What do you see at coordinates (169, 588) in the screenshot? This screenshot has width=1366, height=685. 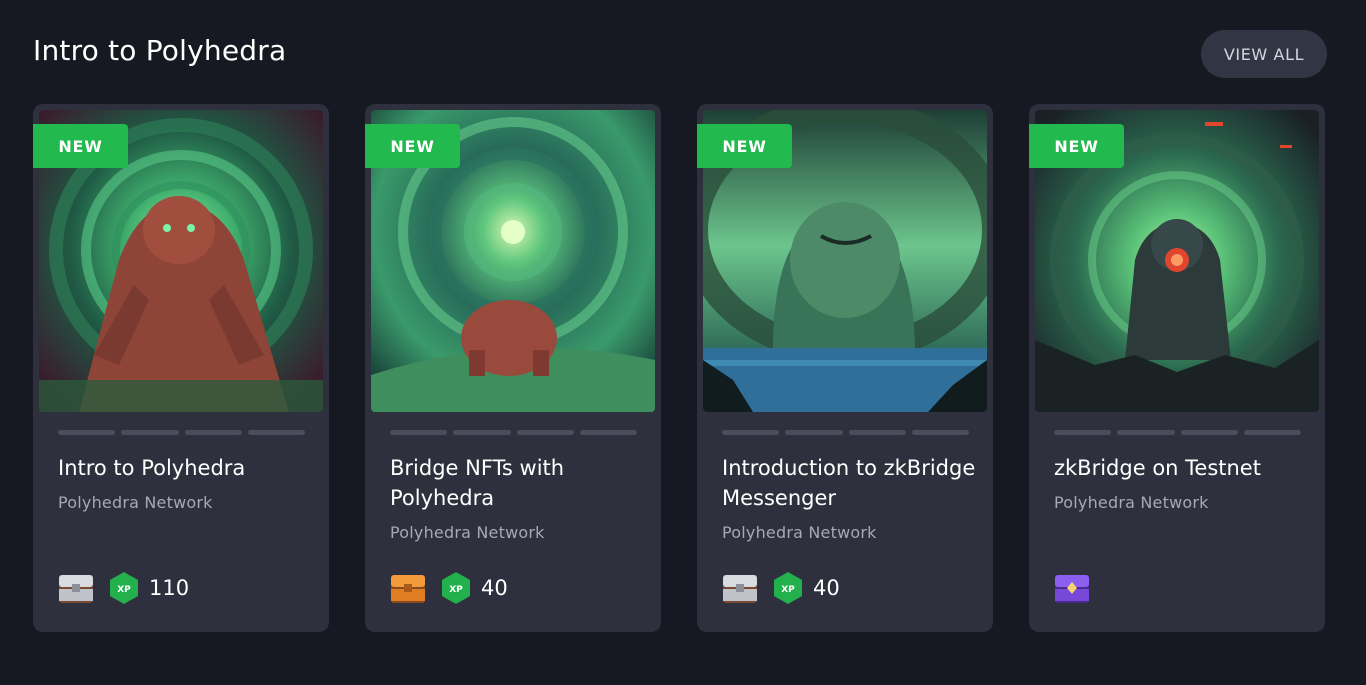 I see `xp-amount: 110` at bounding box center [169, 588].